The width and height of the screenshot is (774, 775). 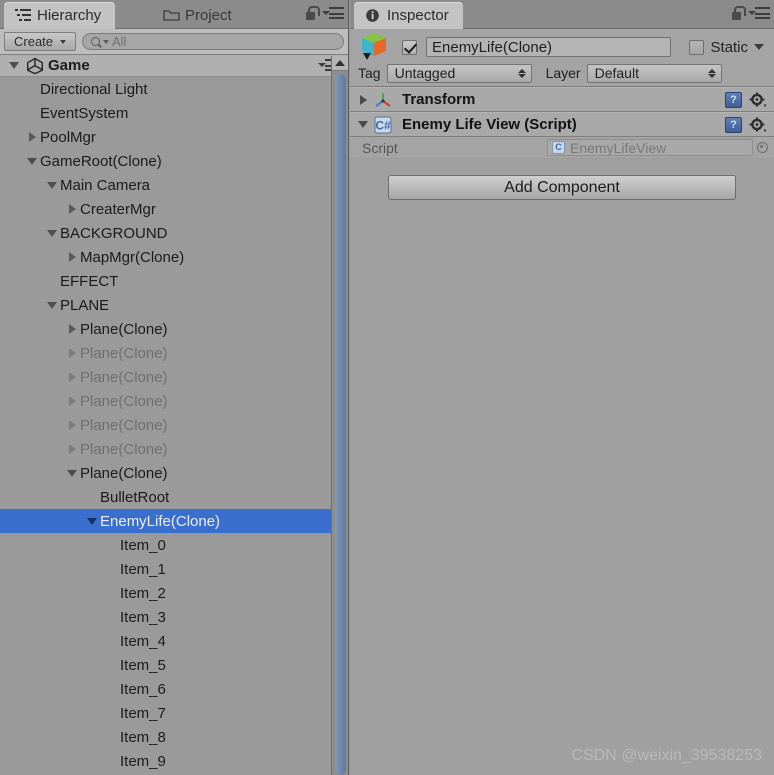 I want to click on hierarchy-item: Item_4, so click(x=165, y=641).